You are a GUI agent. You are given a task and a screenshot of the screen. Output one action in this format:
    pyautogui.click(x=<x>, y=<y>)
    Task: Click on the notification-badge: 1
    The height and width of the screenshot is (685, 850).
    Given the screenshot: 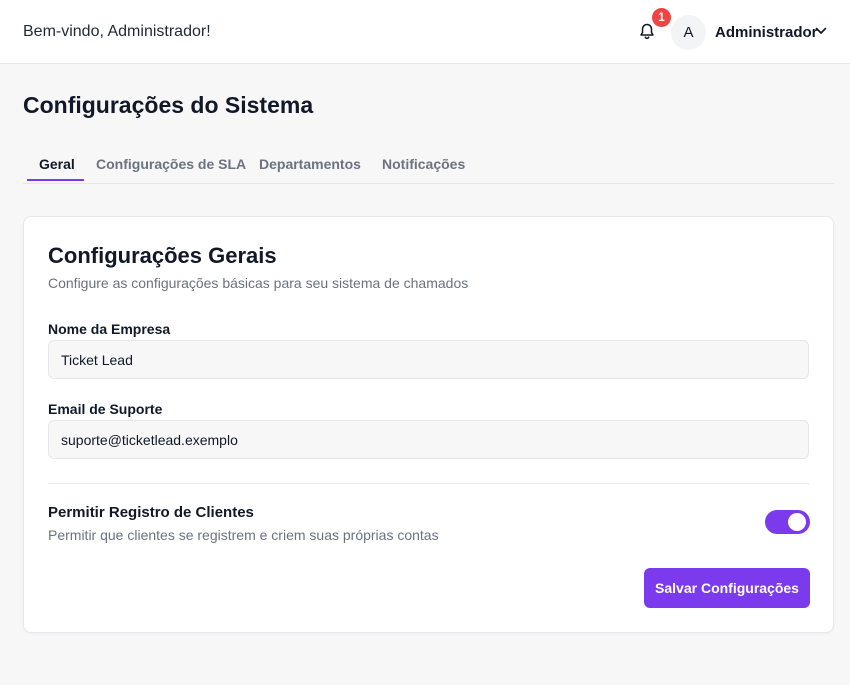 What is the action you would take?
    pyautogui.click(x=661, y=17)
    